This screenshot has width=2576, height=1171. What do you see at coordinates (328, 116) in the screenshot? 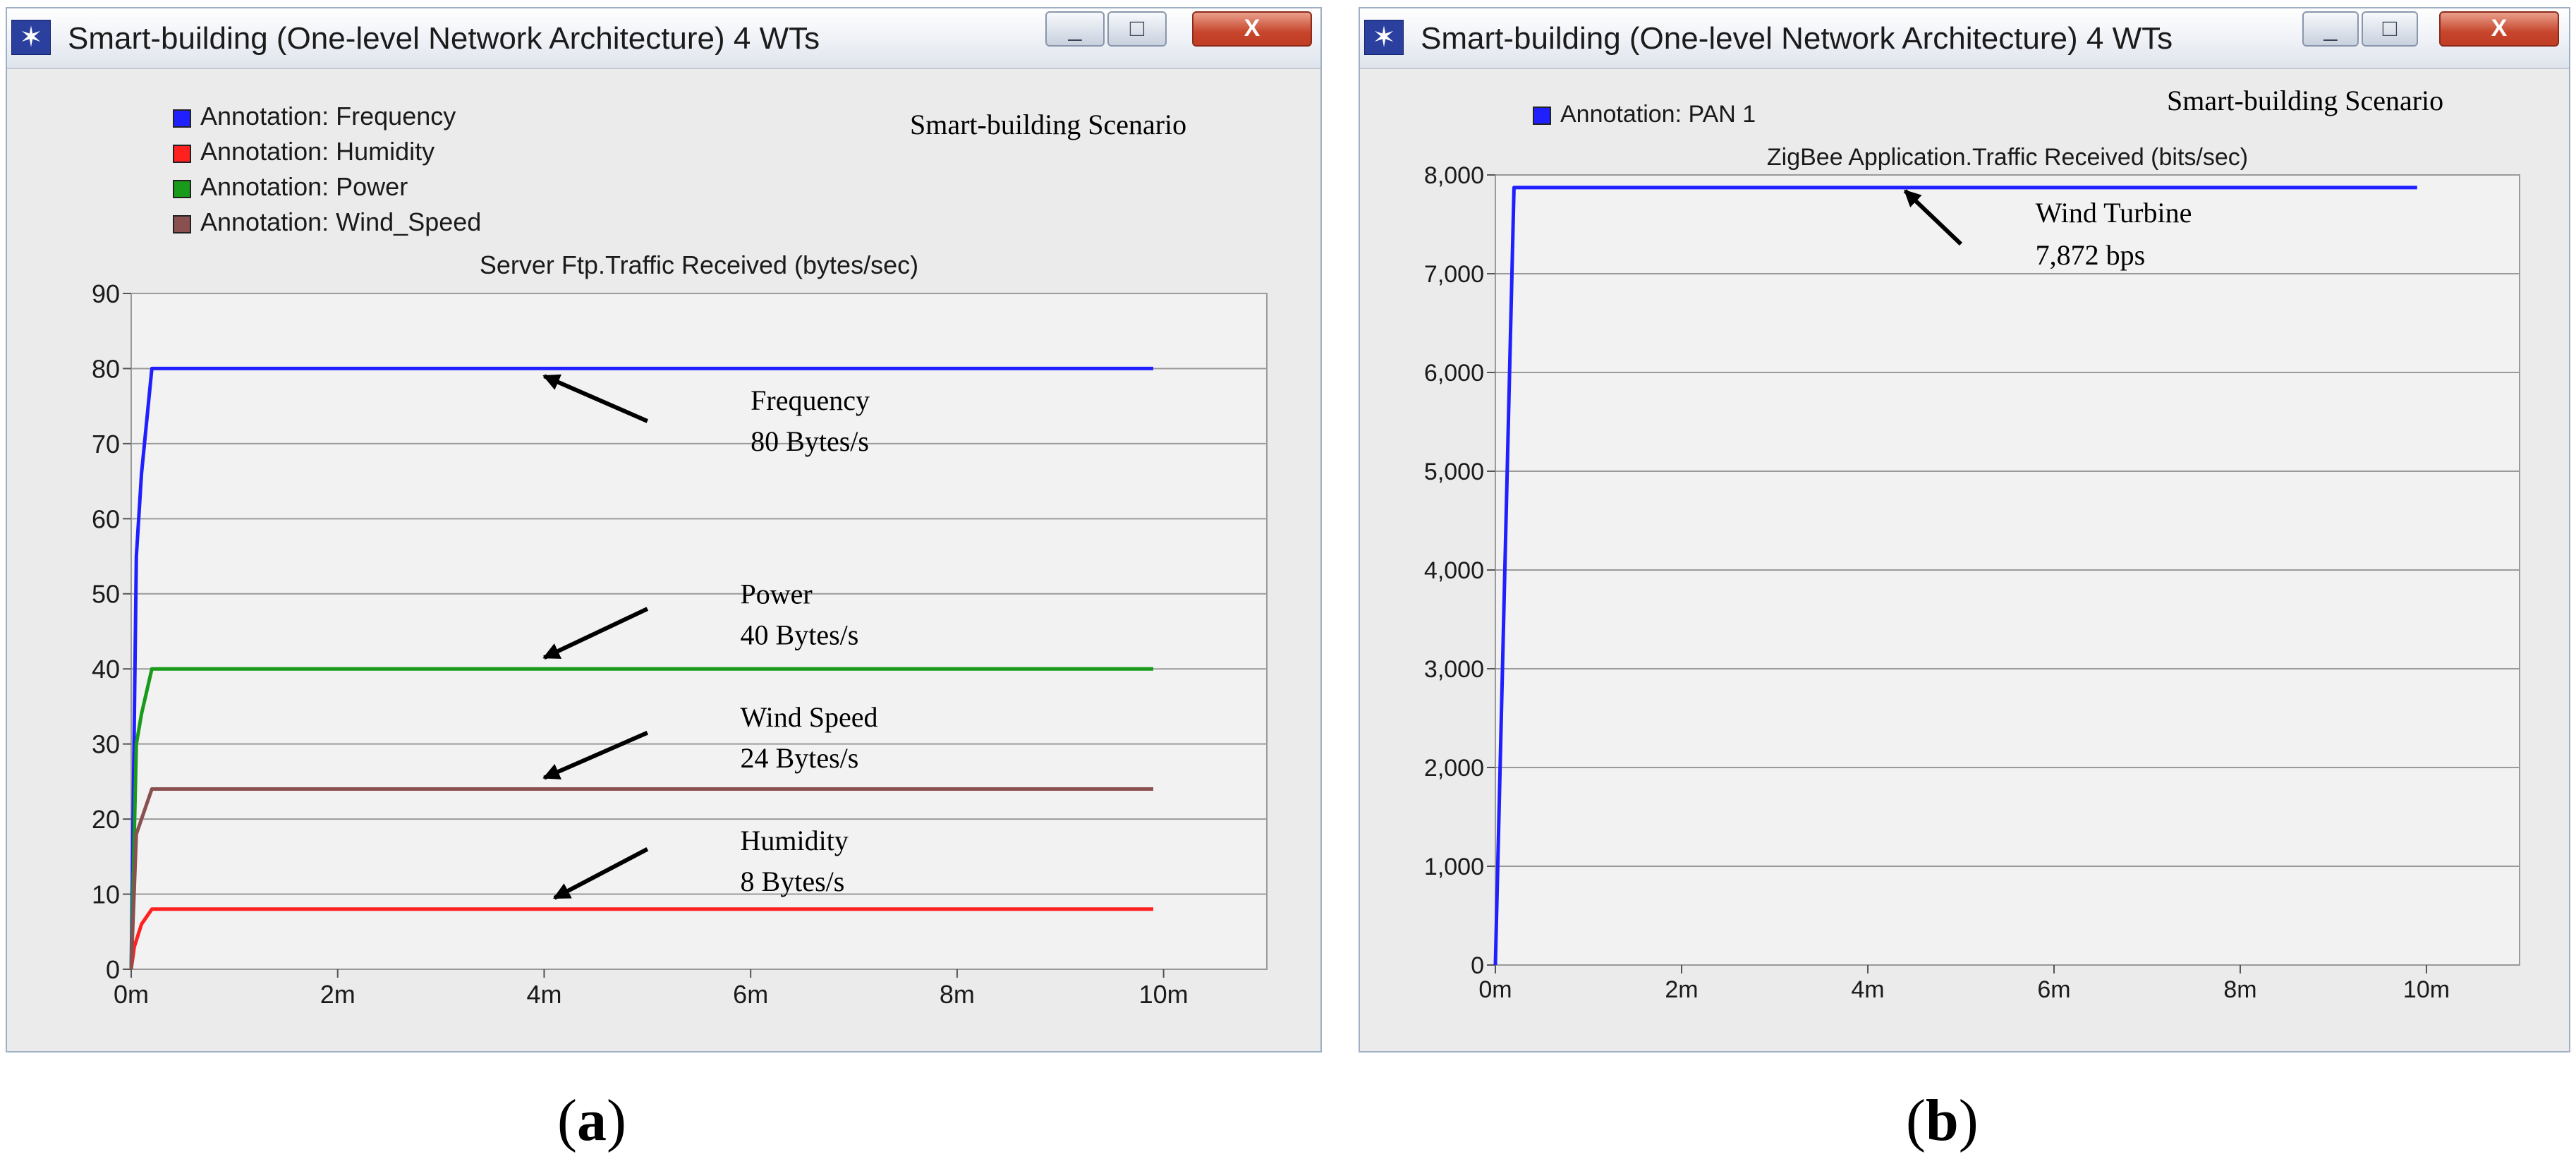
I see `legend-label: Annotation: Frequency` at bounding box center [328, 116].